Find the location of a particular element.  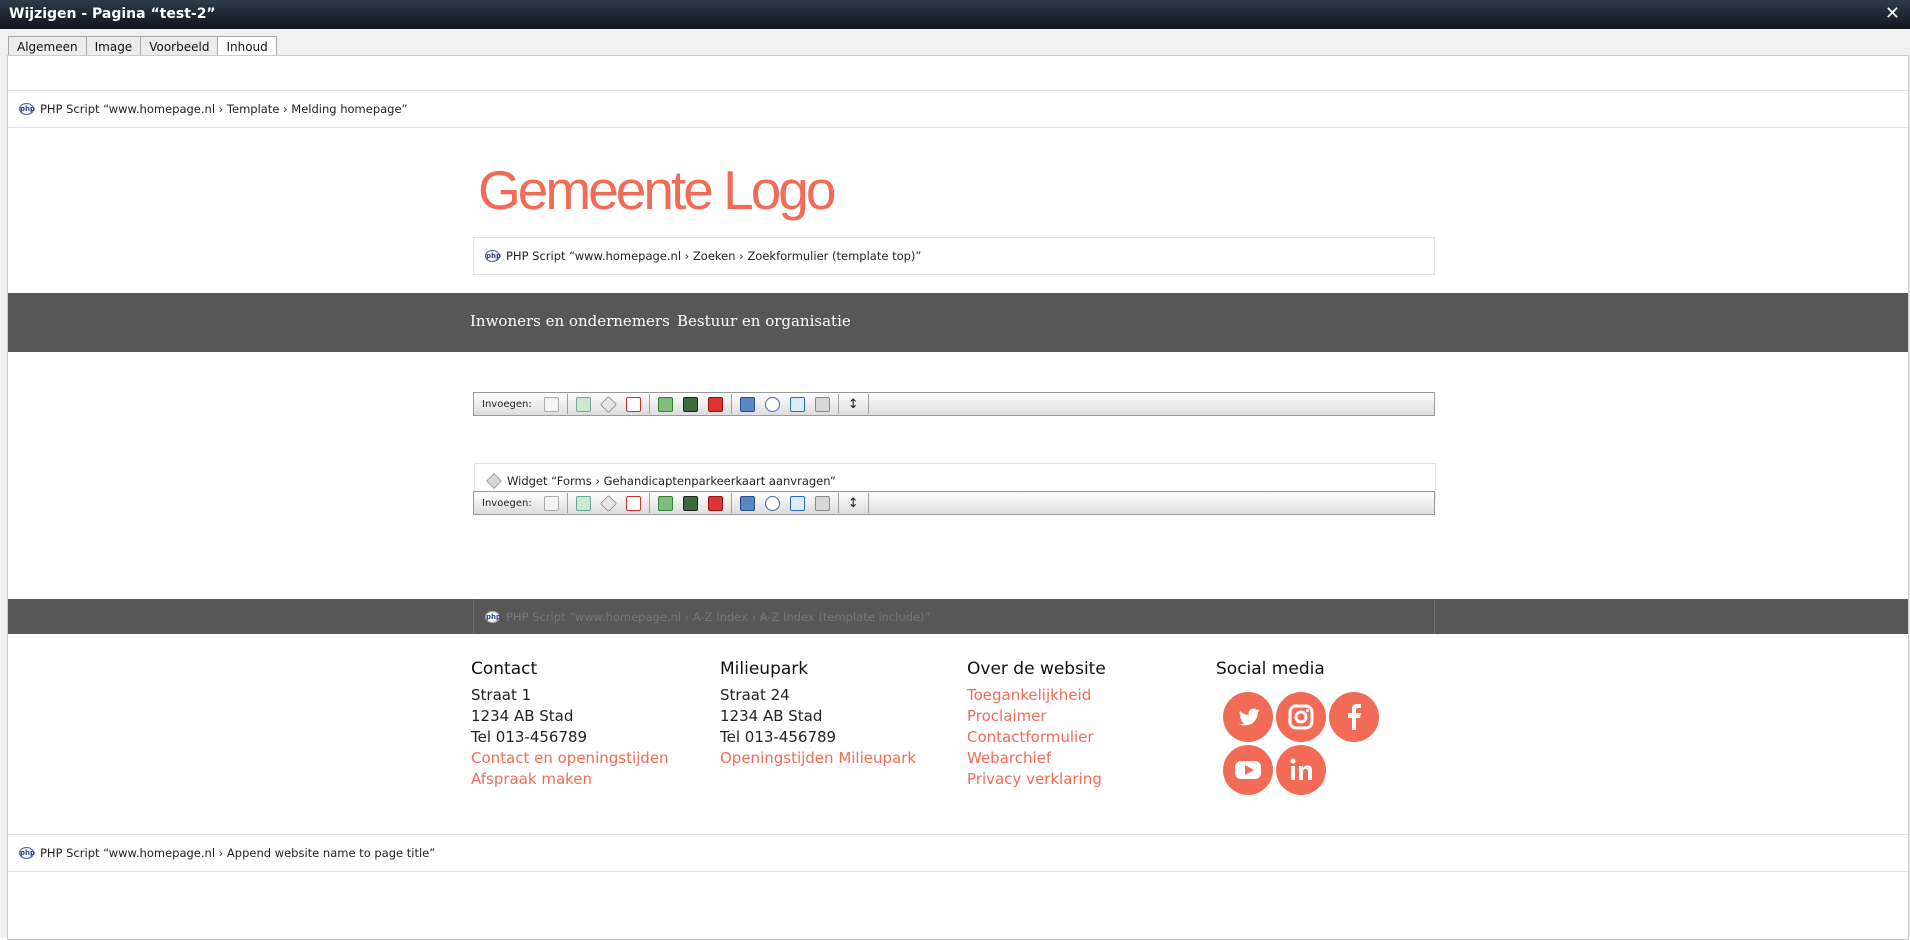

insert-toolbar-top: Invoegen: ↕ is located at coordinates (954, 404).